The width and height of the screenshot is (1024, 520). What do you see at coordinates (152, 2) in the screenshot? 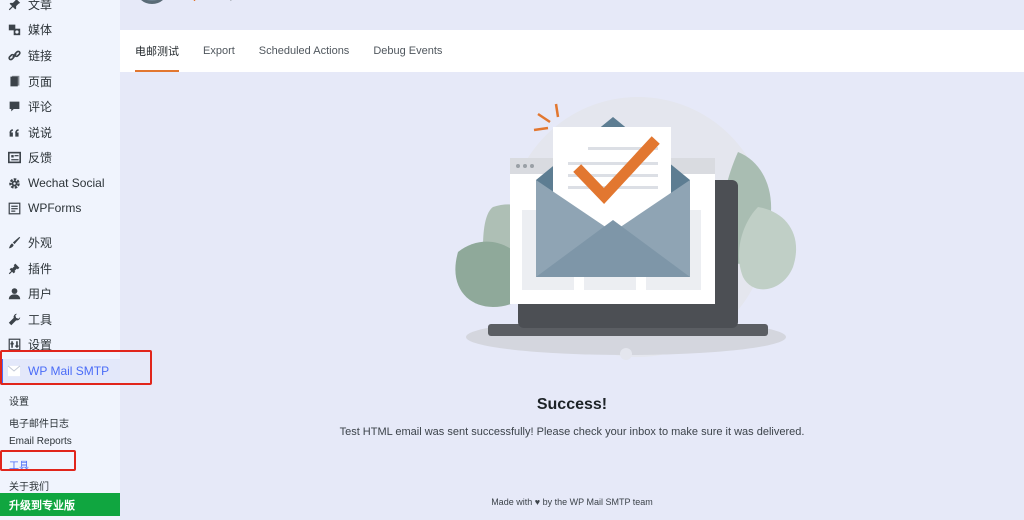
I see `avatar` at bounding box center [152, 2].